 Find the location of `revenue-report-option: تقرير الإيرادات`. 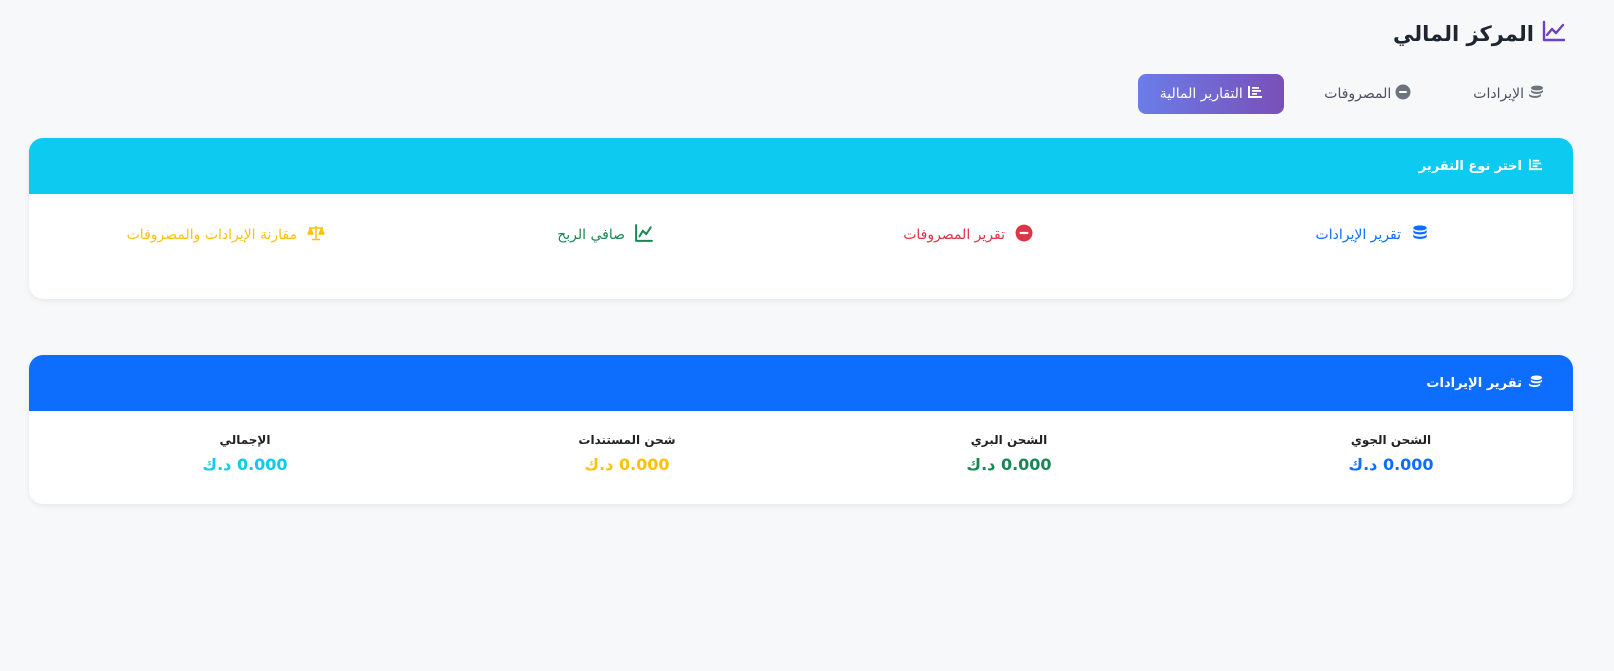

revenue-report-option: تقرير الإيرادات is located at coordinates (1372, 235).